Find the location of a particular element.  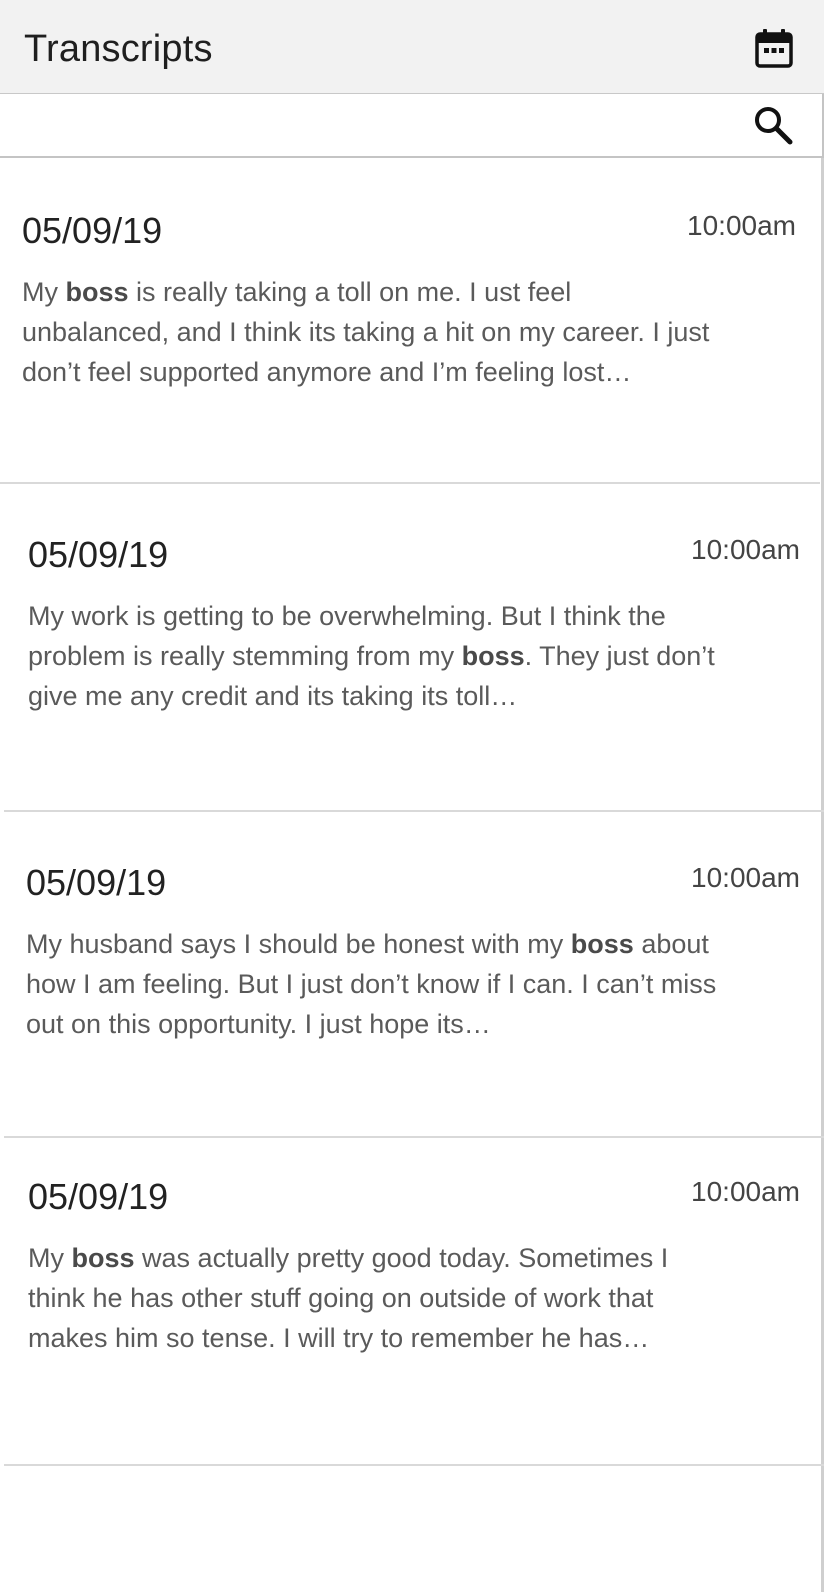

calendar-button is located at coordinates (774, 48).